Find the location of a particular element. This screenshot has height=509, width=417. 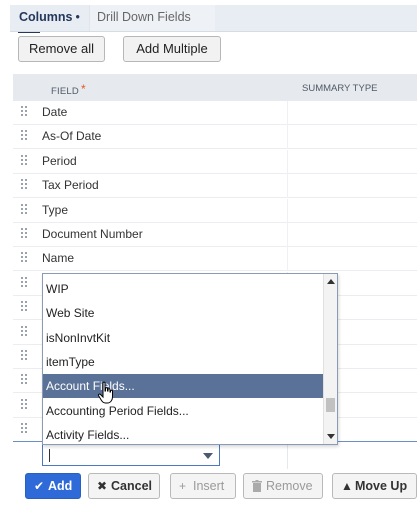

x-icon: ✖ is located at coordinates (102, 486).